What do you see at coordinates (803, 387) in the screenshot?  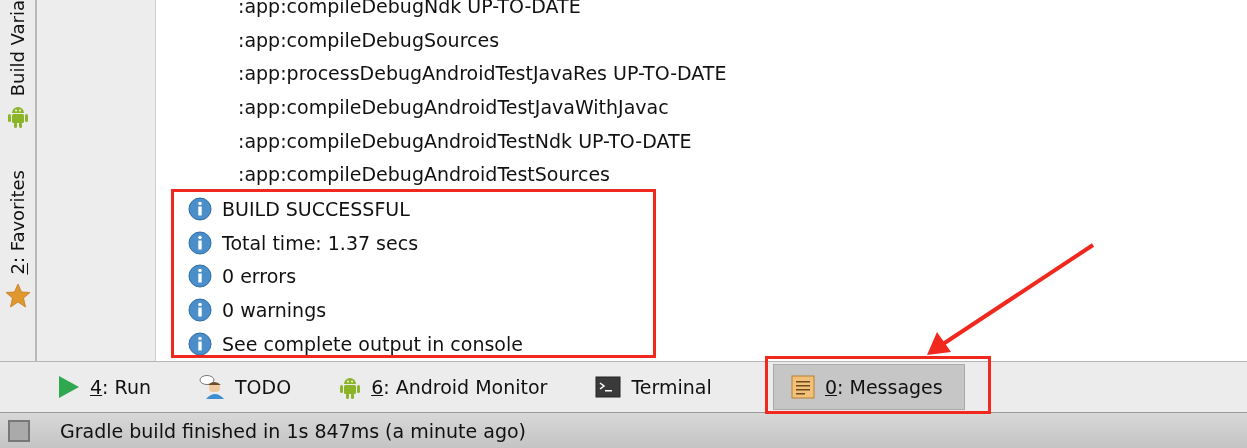 I see `document-icon` at bounding box center [803, 387].